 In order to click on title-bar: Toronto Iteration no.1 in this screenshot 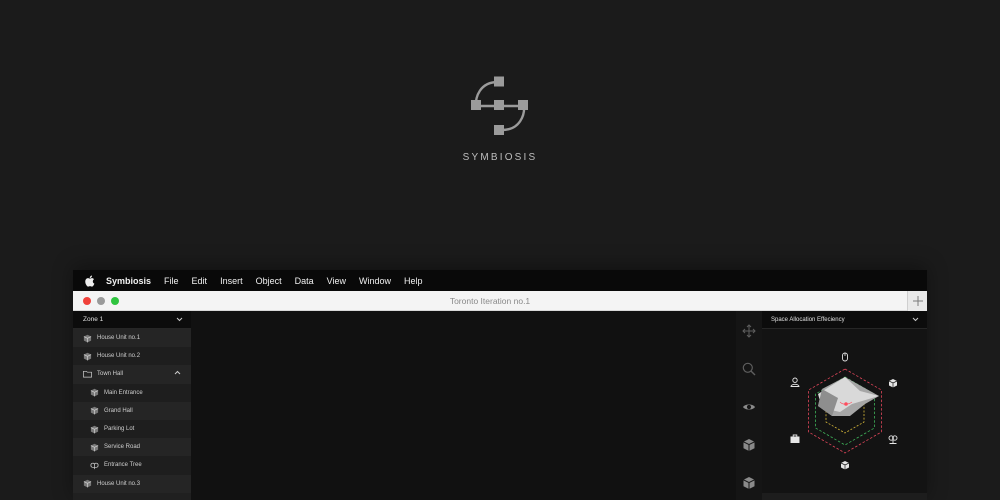, I will do `click(500, 301)`.